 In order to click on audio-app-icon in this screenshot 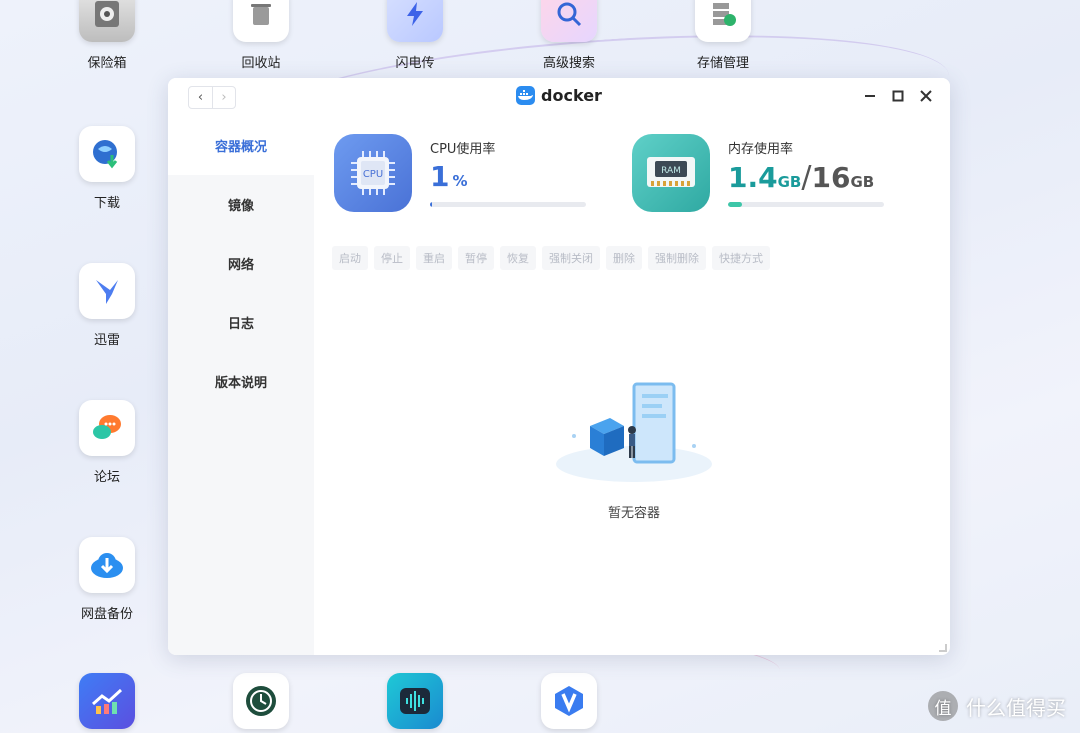, I will do `click(415, 701)`.